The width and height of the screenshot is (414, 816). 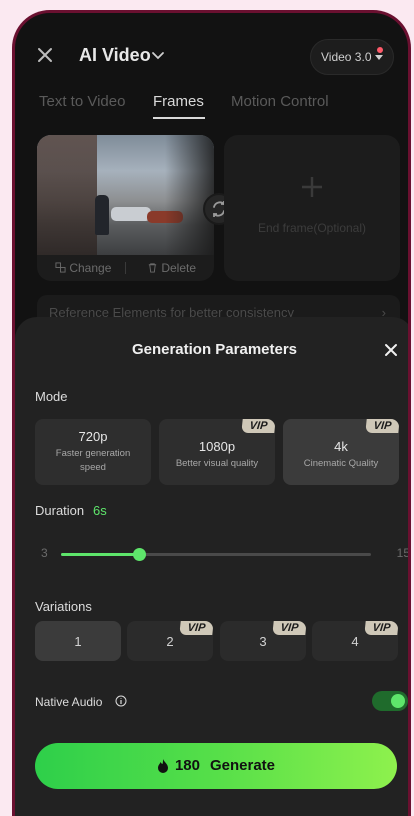 I want to click on chevron-down-icon, so click(x=158, y=55).